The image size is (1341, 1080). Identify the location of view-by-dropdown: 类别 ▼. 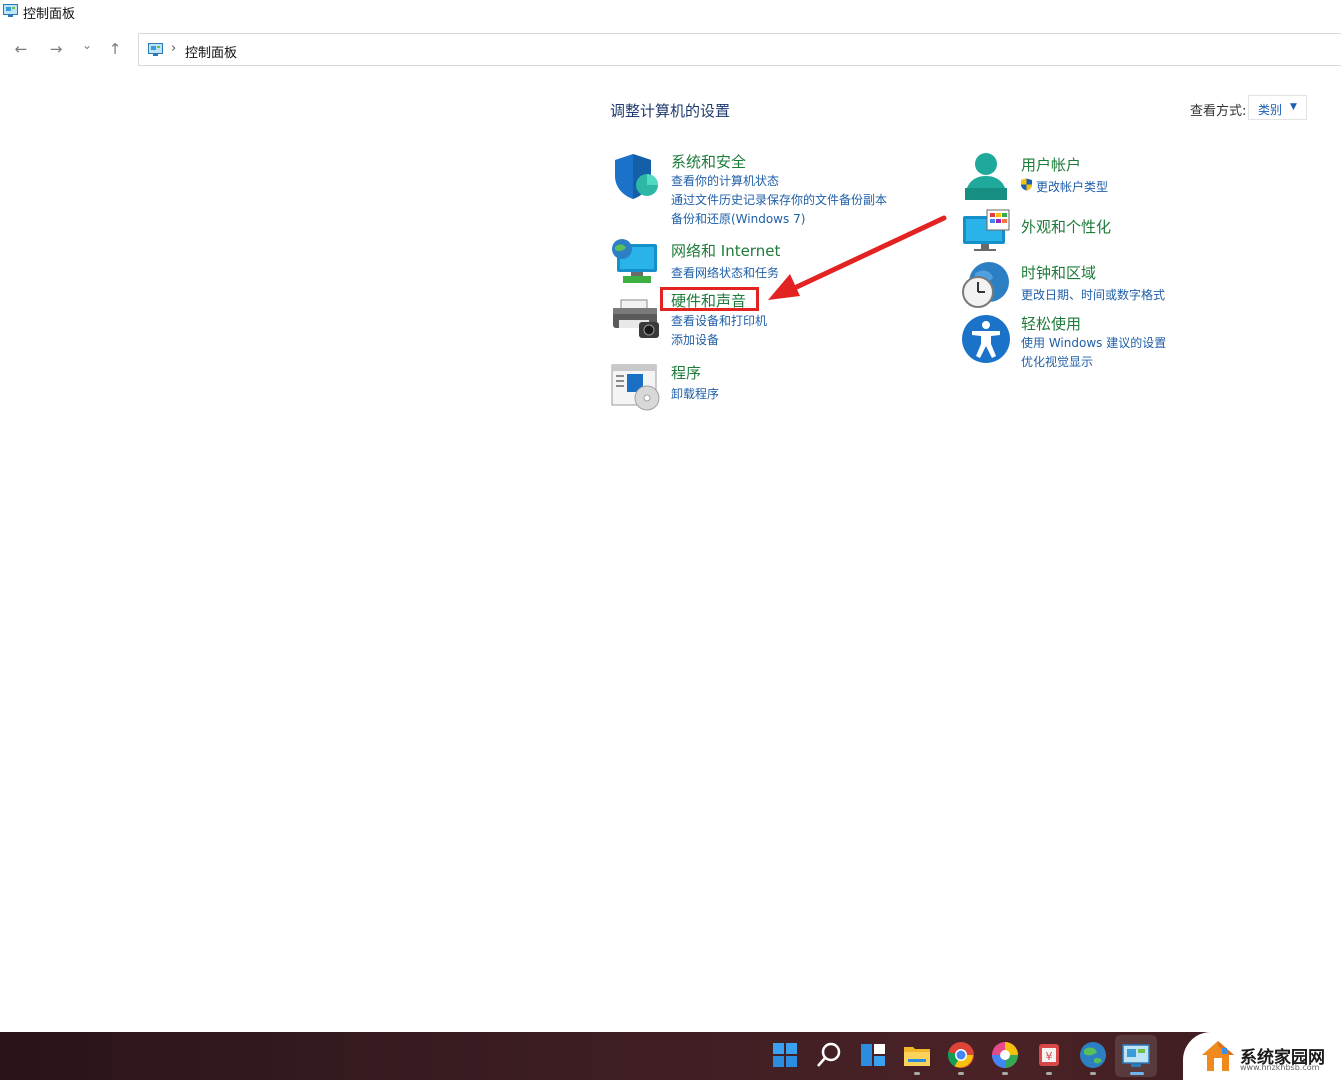
(1277, 107).